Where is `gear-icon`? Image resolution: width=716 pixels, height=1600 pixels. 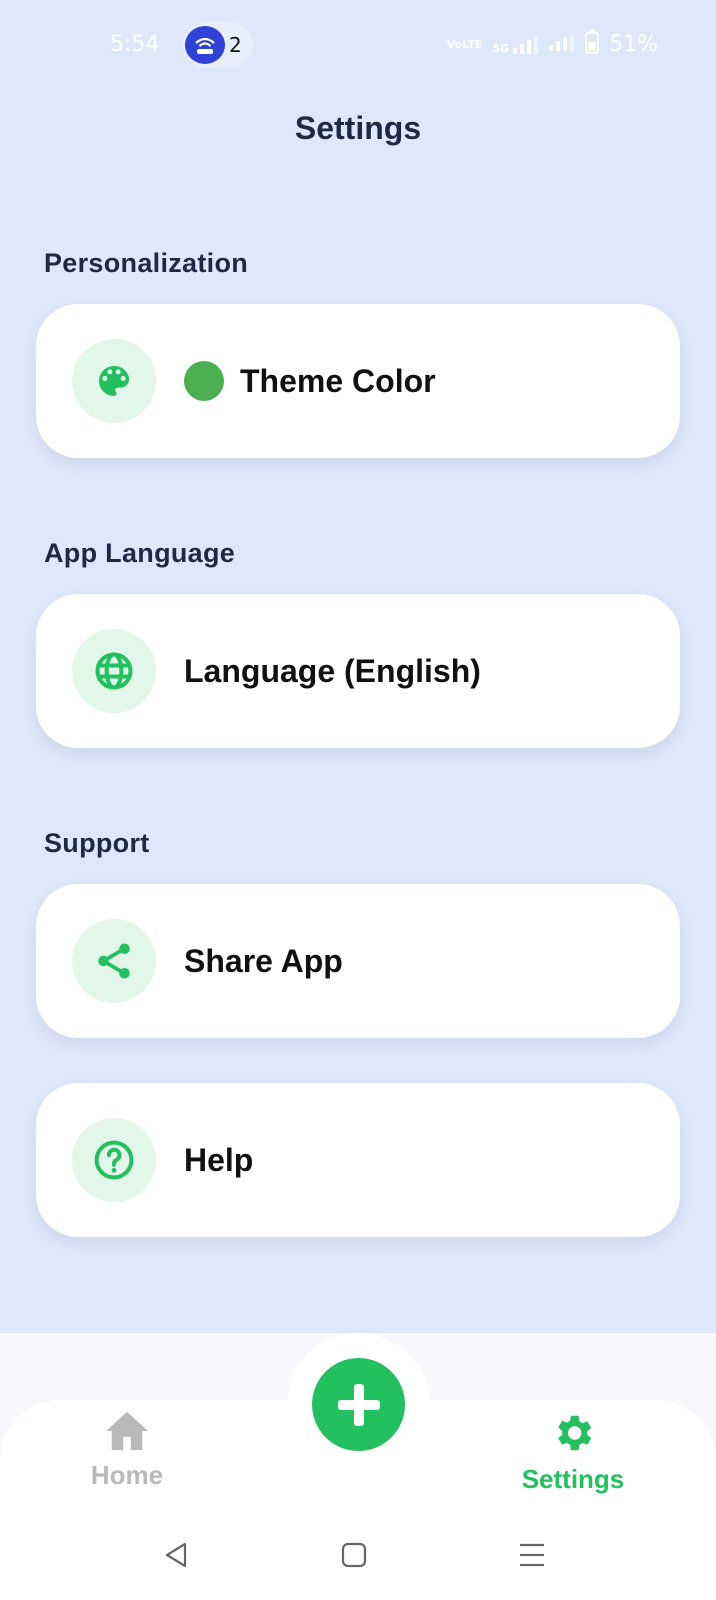
gear-icon is located at coordinates (575, 1433).